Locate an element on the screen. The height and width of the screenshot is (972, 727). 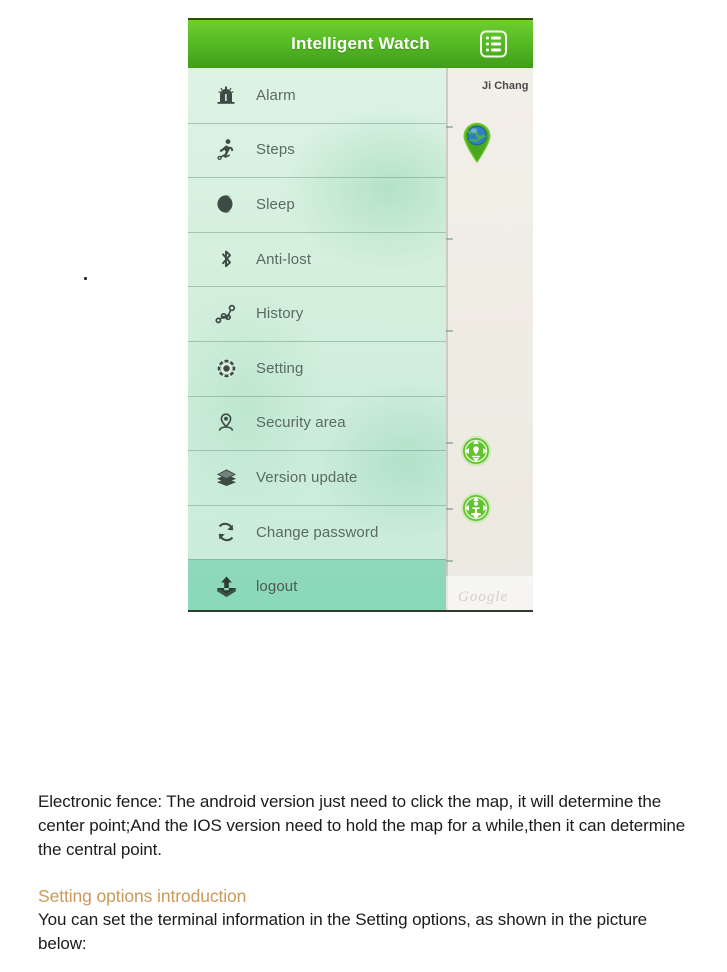
gear-icon is located at coordinates (226, 368).